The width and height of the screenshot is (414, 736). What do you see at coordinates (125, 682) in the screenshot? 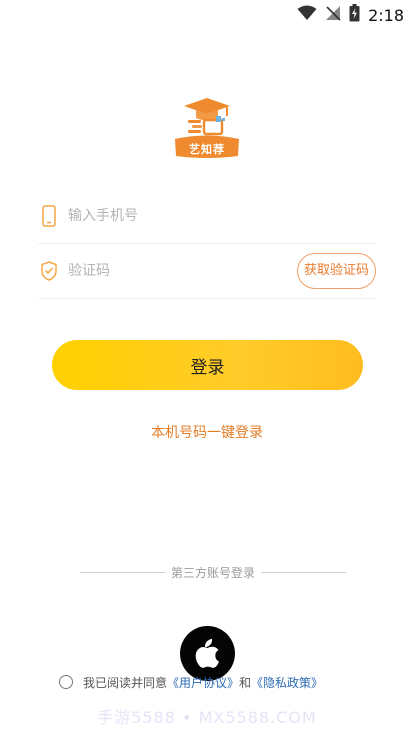
I see `agreement-prefix: 我已阅读并同意` at bounding box center [125, 682].